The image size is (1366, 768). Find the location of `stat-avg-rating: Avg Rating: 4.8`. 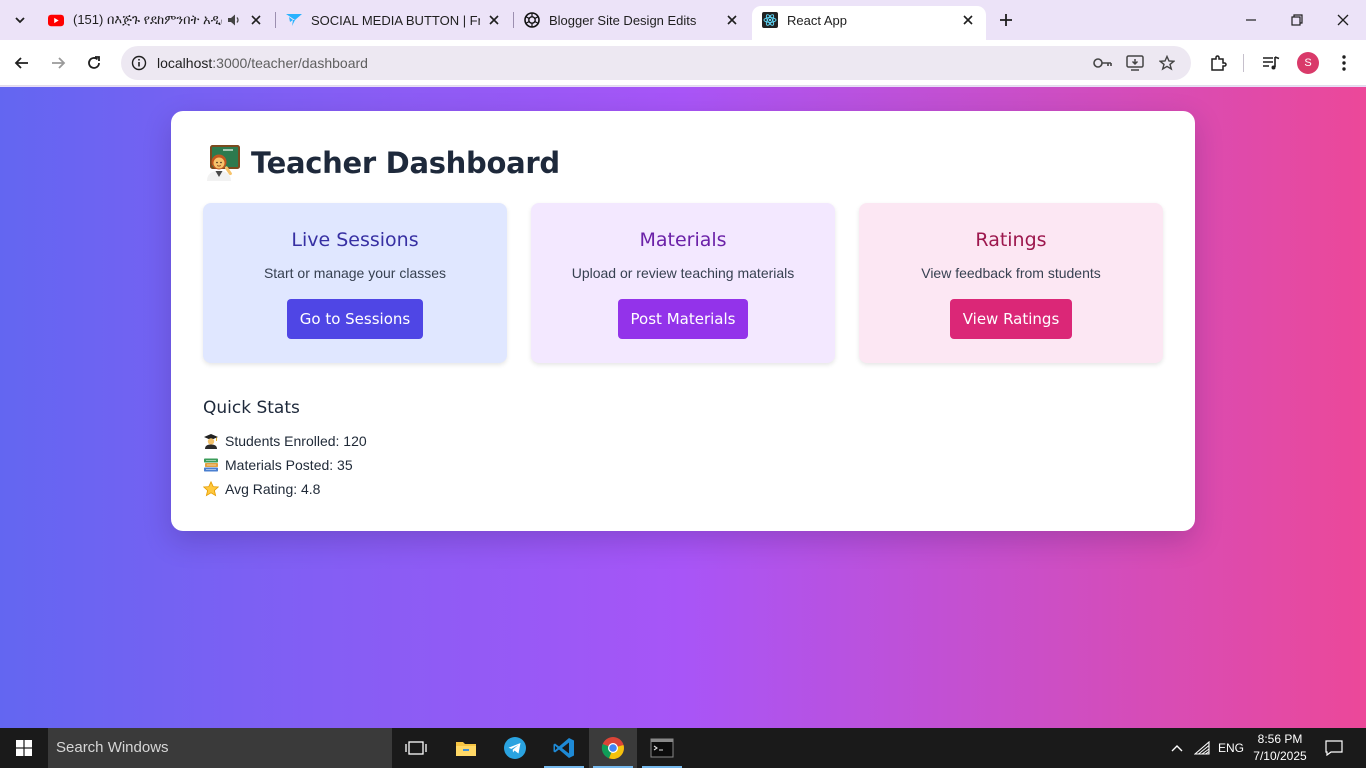

stat-avg-rating: Avg Rating: 4.8 is located at coordinates (261, 489).